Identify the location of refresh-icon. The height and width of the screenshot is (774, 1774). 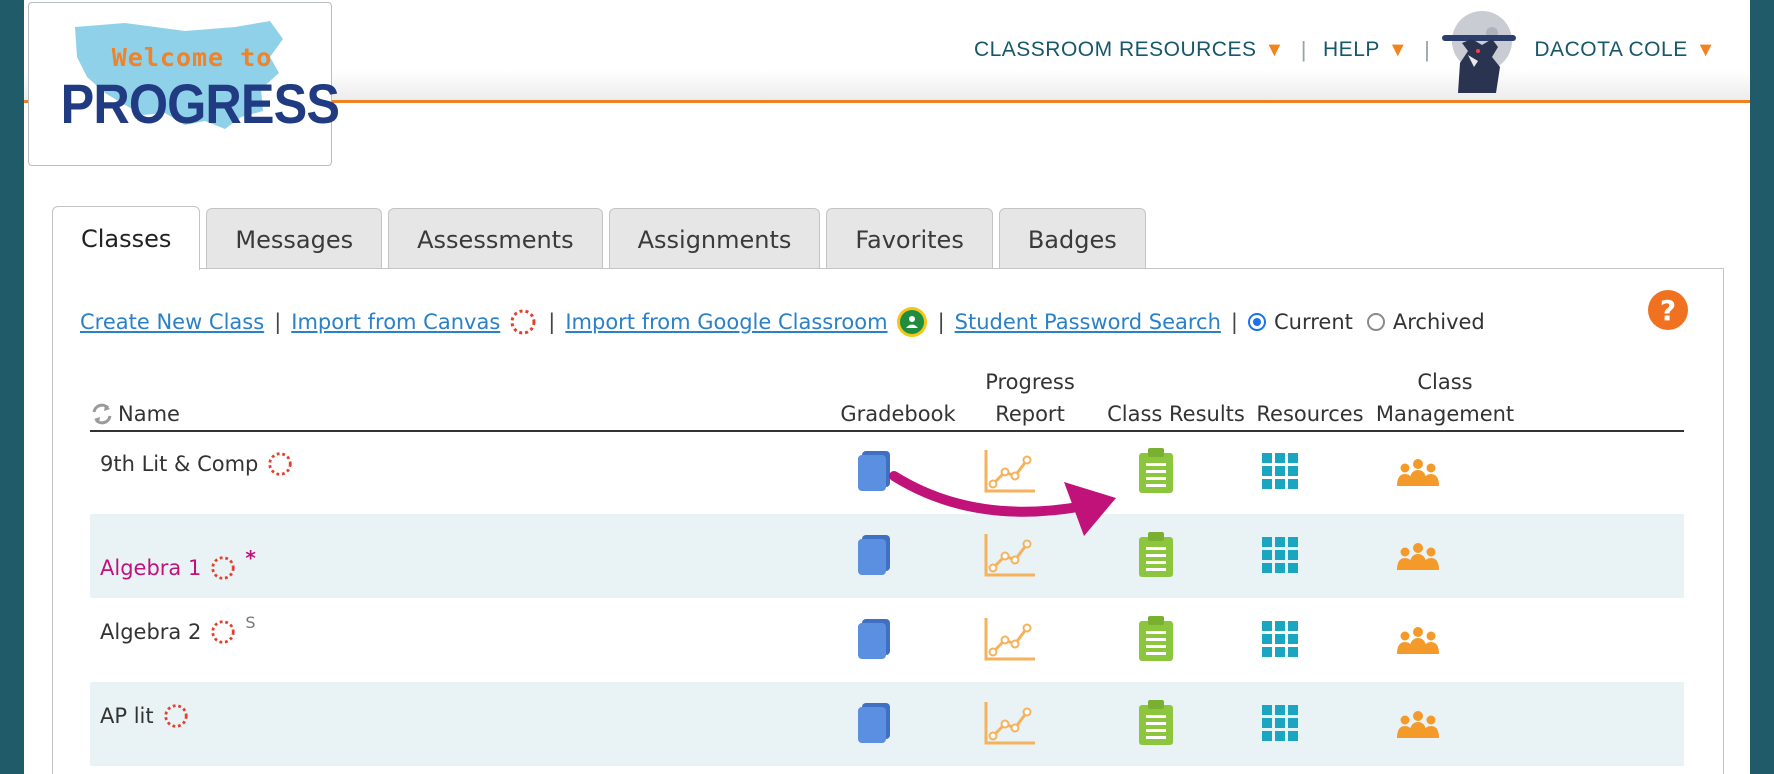
(102, 414).